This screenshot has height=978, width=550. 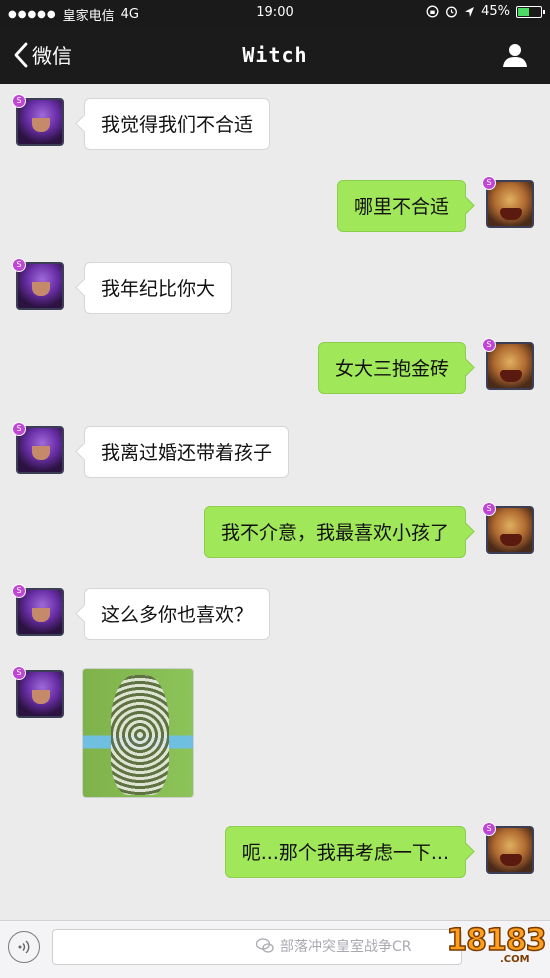 What do you see at coordinates (401, 206) in the screenshot?
I see `message-bubble-sent: 哪里不合适` at bounding box center [401, 206].